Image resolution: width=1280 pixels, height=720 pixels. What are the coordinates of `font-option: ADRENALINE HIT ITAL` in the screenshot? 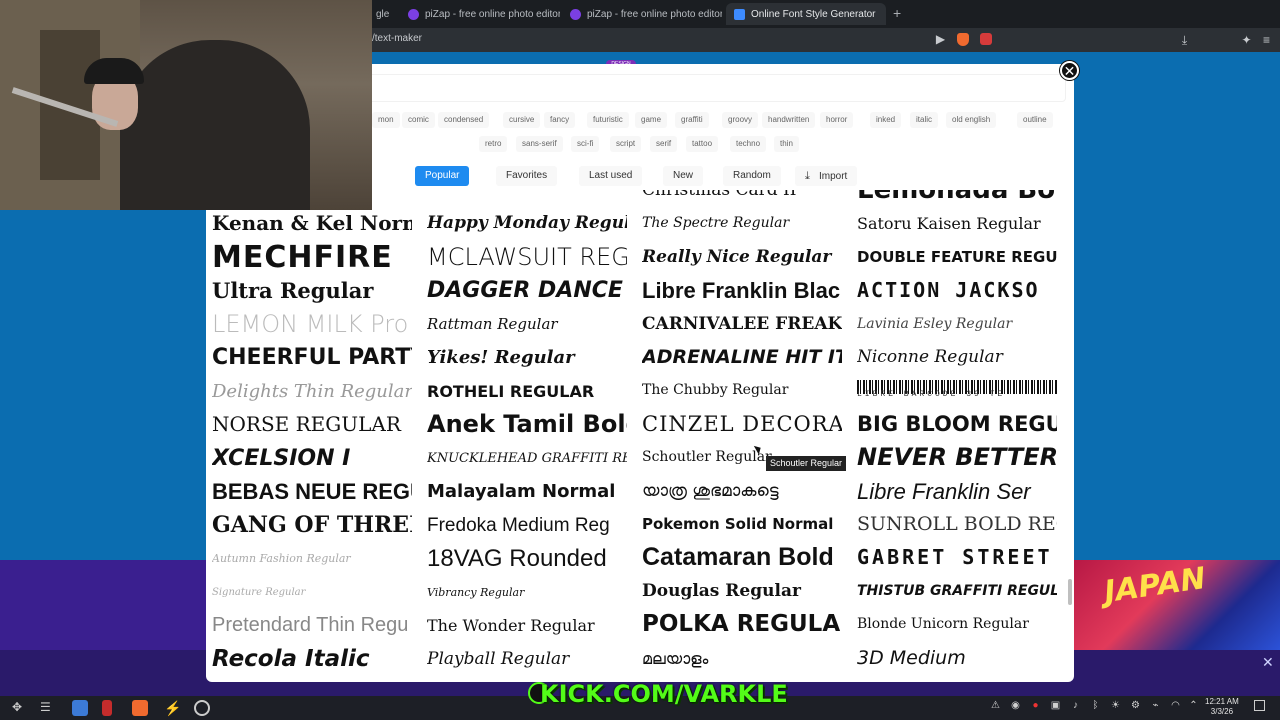 It's located at (742, 357).